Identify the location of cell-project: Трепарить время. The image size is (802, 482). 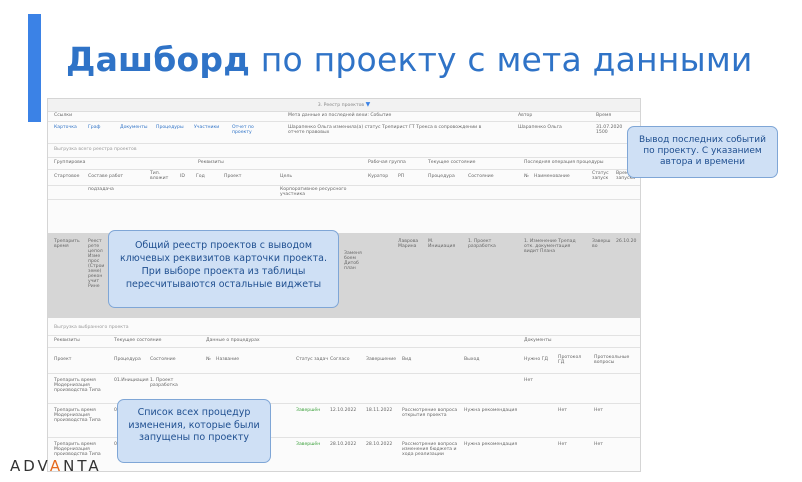
(67, 244).